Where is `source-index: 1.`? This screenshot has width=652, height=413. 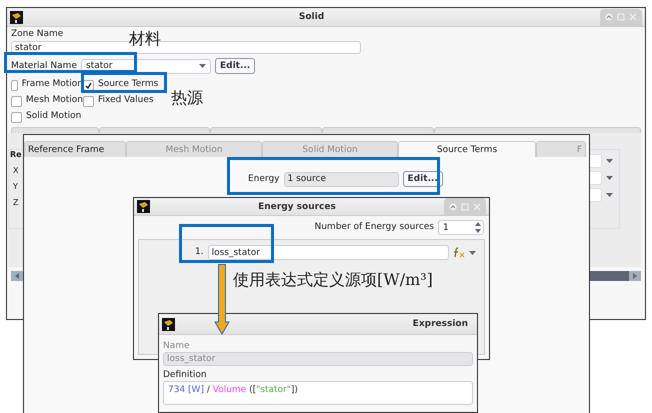
source-index: 1. is located at coordinates (199, 252).